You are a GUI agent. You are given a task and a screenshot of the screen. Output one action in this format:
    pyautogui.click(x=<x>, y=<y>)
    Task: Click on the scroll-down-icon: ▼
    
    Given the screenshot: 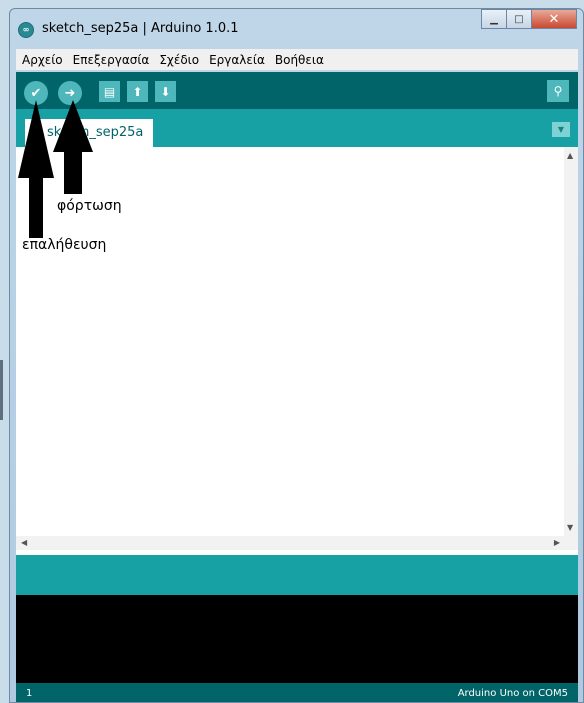 What is the action you would take?
    pyautogui.click(x=570, y=527)
    